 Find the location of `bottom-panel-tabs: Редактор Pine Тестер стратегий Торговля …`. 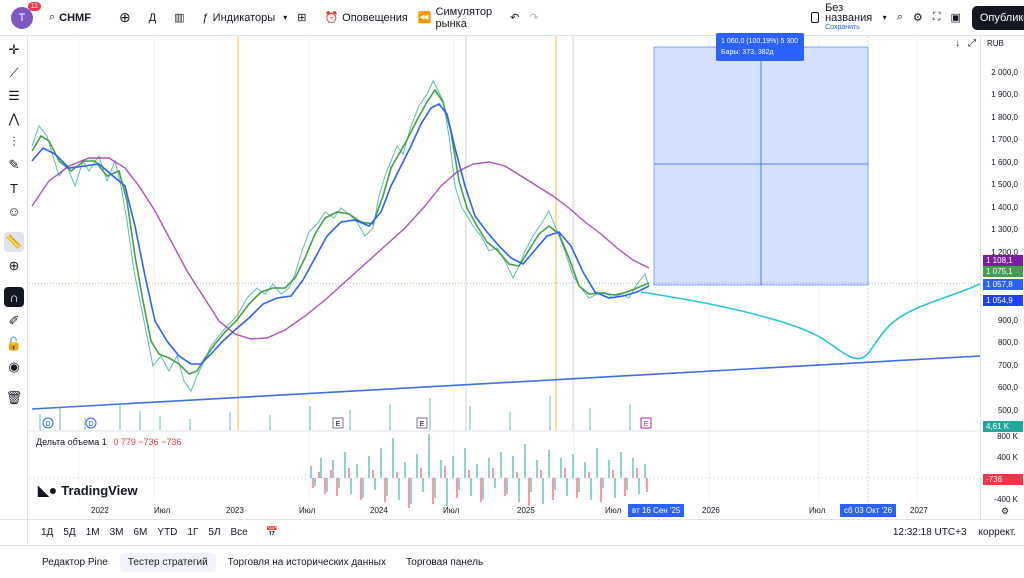

bottom-panel-tabs: Редактор Pine Тестер стратегий Торговля … is located at coordinates (512, 561).